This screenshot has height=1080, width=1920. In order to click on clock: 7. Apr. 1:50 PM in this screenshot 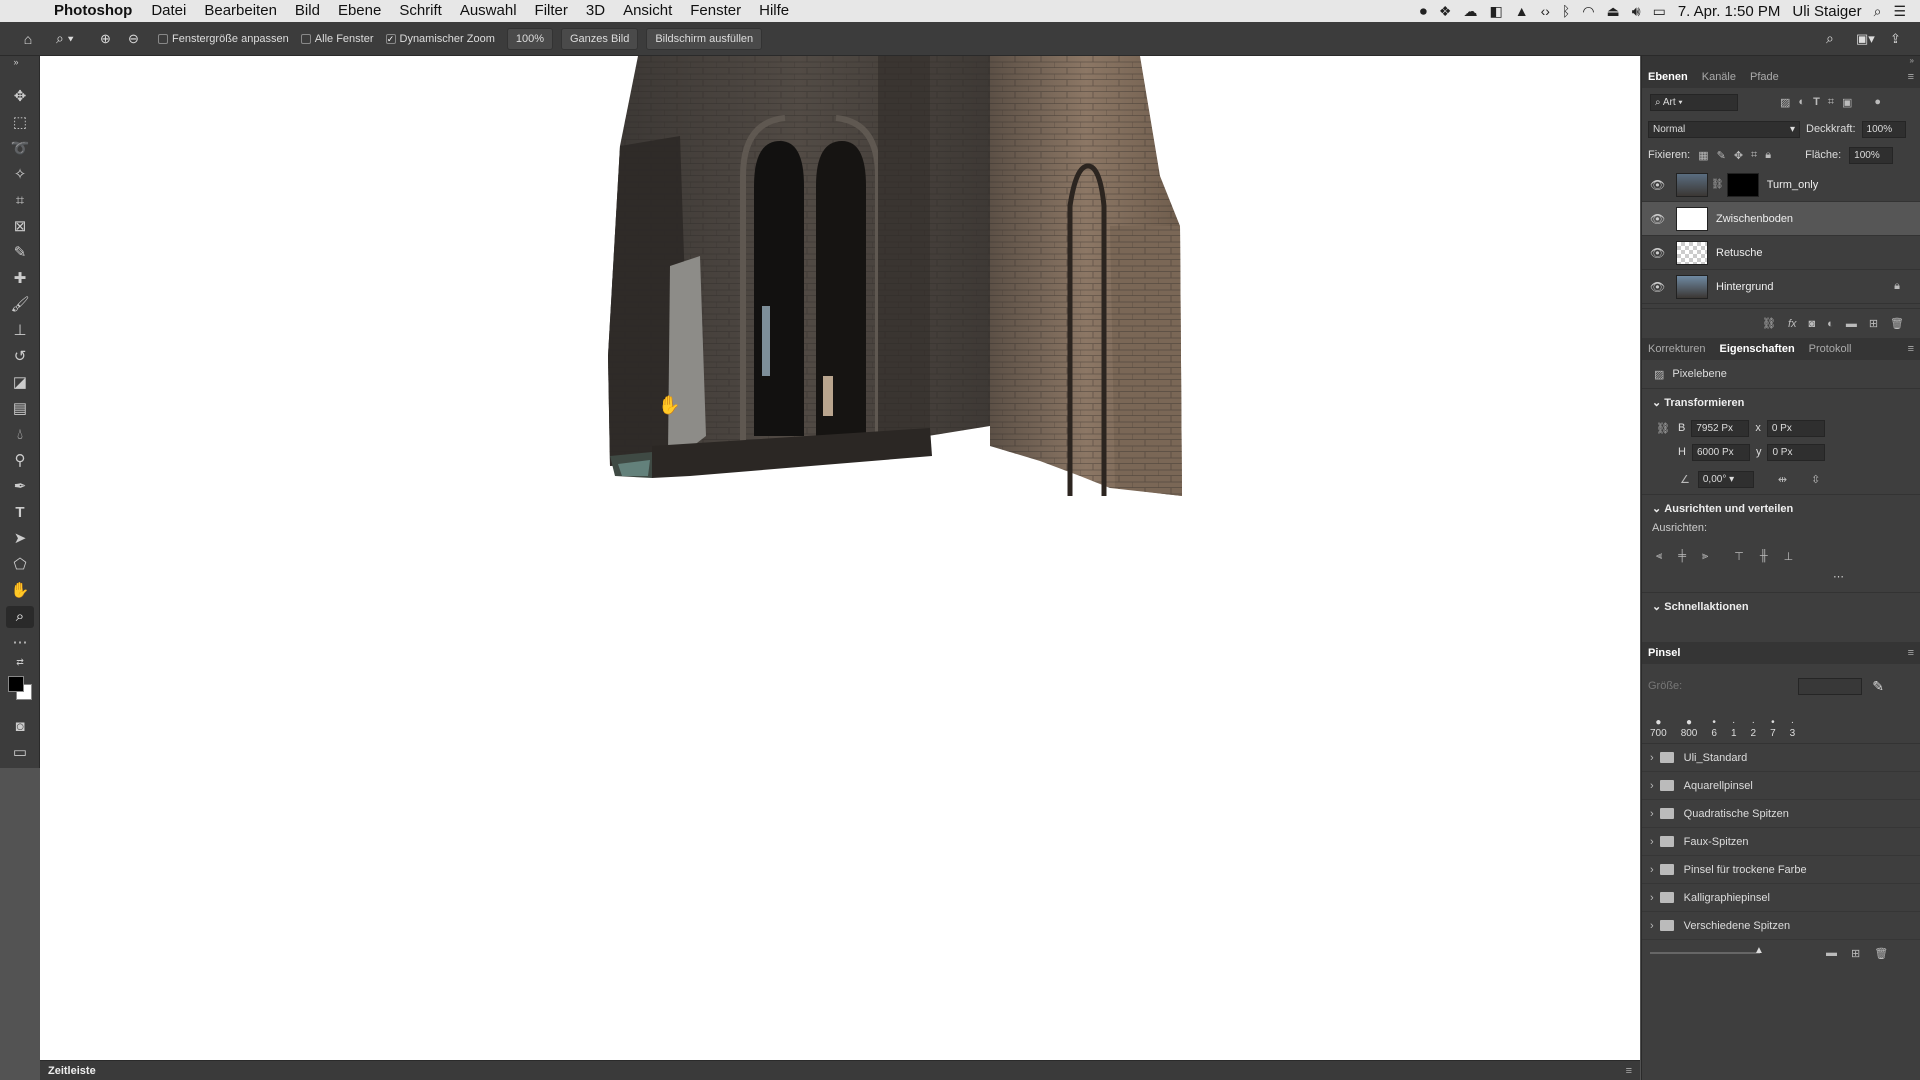, I will do `click(1729, 11)`.